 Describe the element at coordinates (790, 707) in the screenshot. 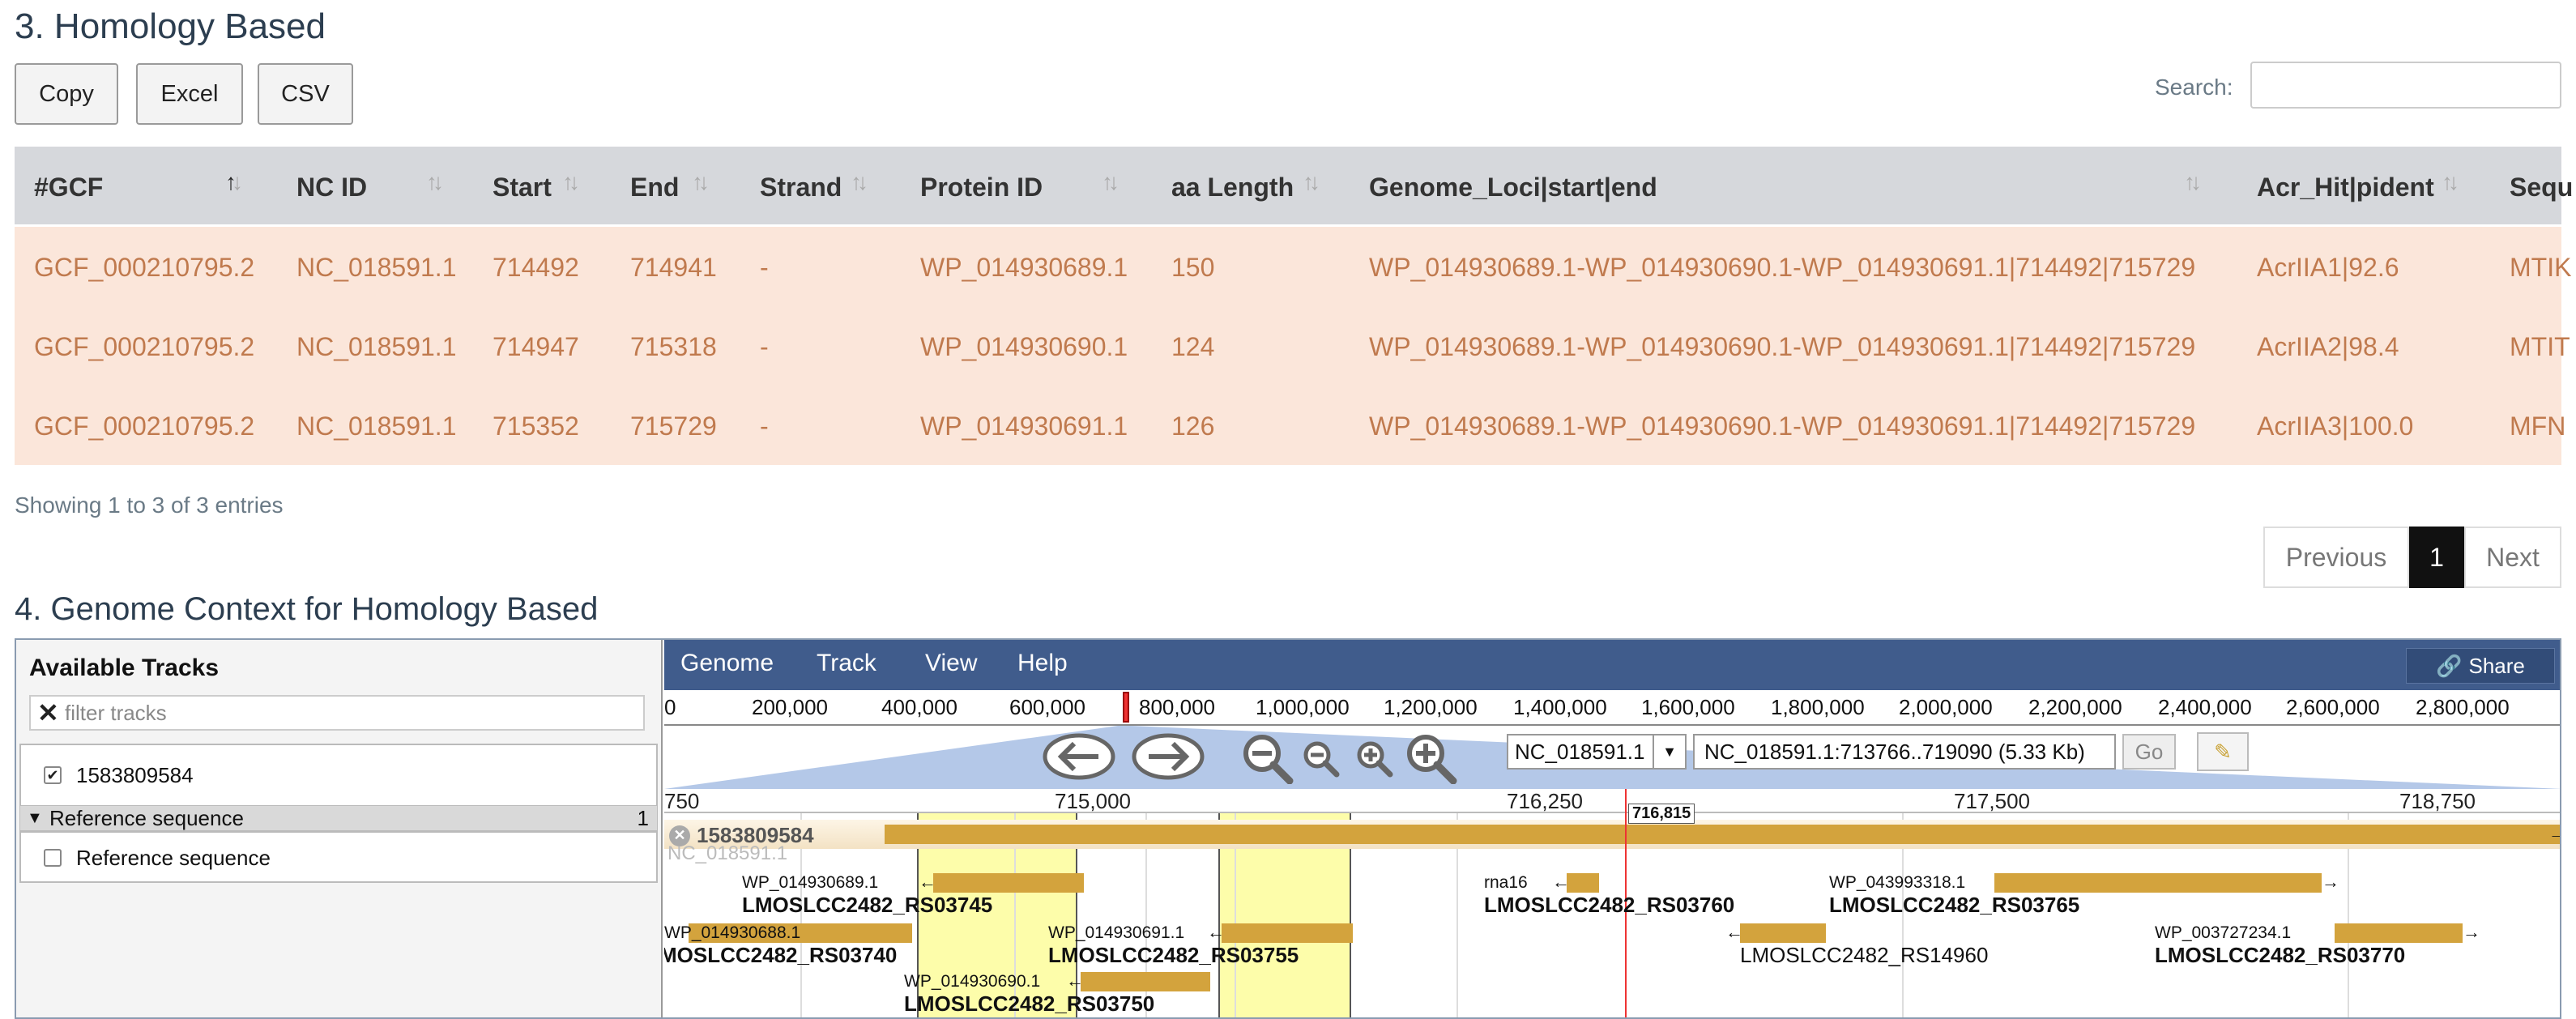

I see `overview-tick: 200,000` at that location.